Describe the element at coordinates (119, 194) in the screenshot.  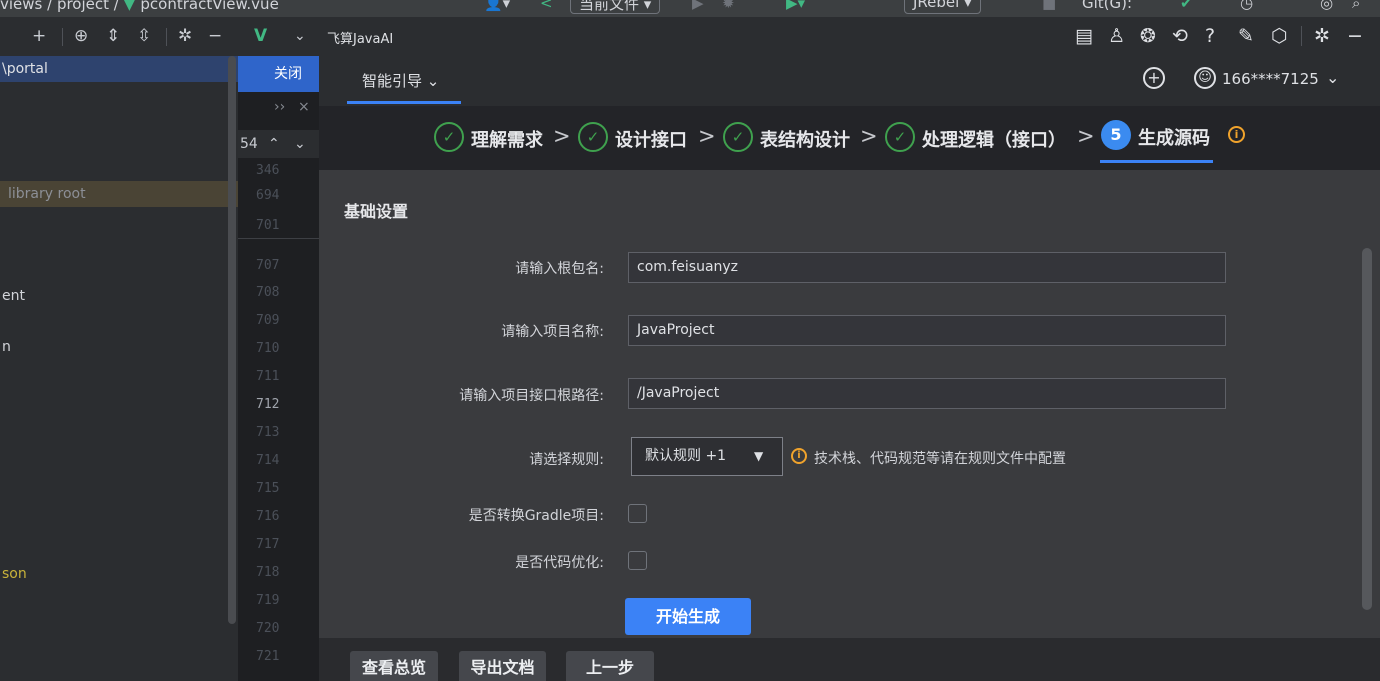
I see `tree-row: library root` at that location.